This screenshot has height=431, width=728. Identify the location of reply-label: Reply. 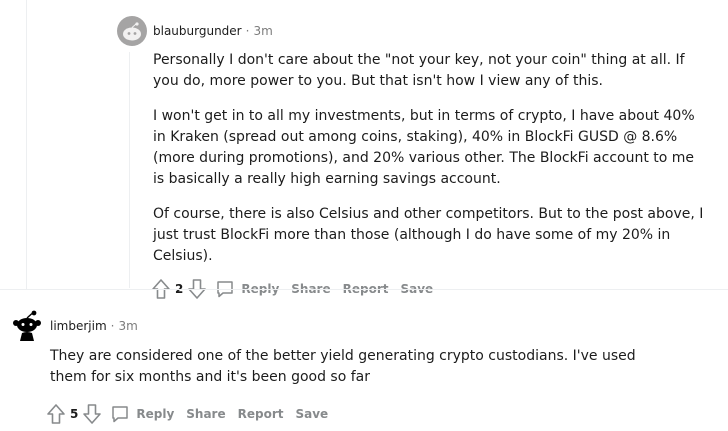
(155, 414).